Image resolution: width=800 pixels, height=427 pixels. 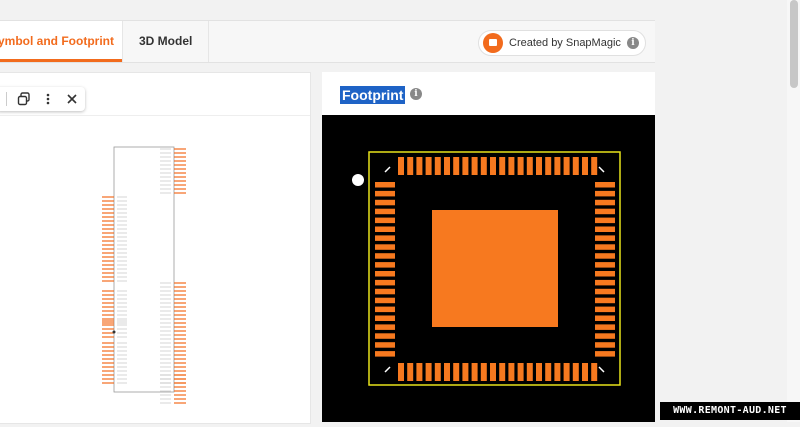 I want to click on panel-divider, so click(x=155, y=115).